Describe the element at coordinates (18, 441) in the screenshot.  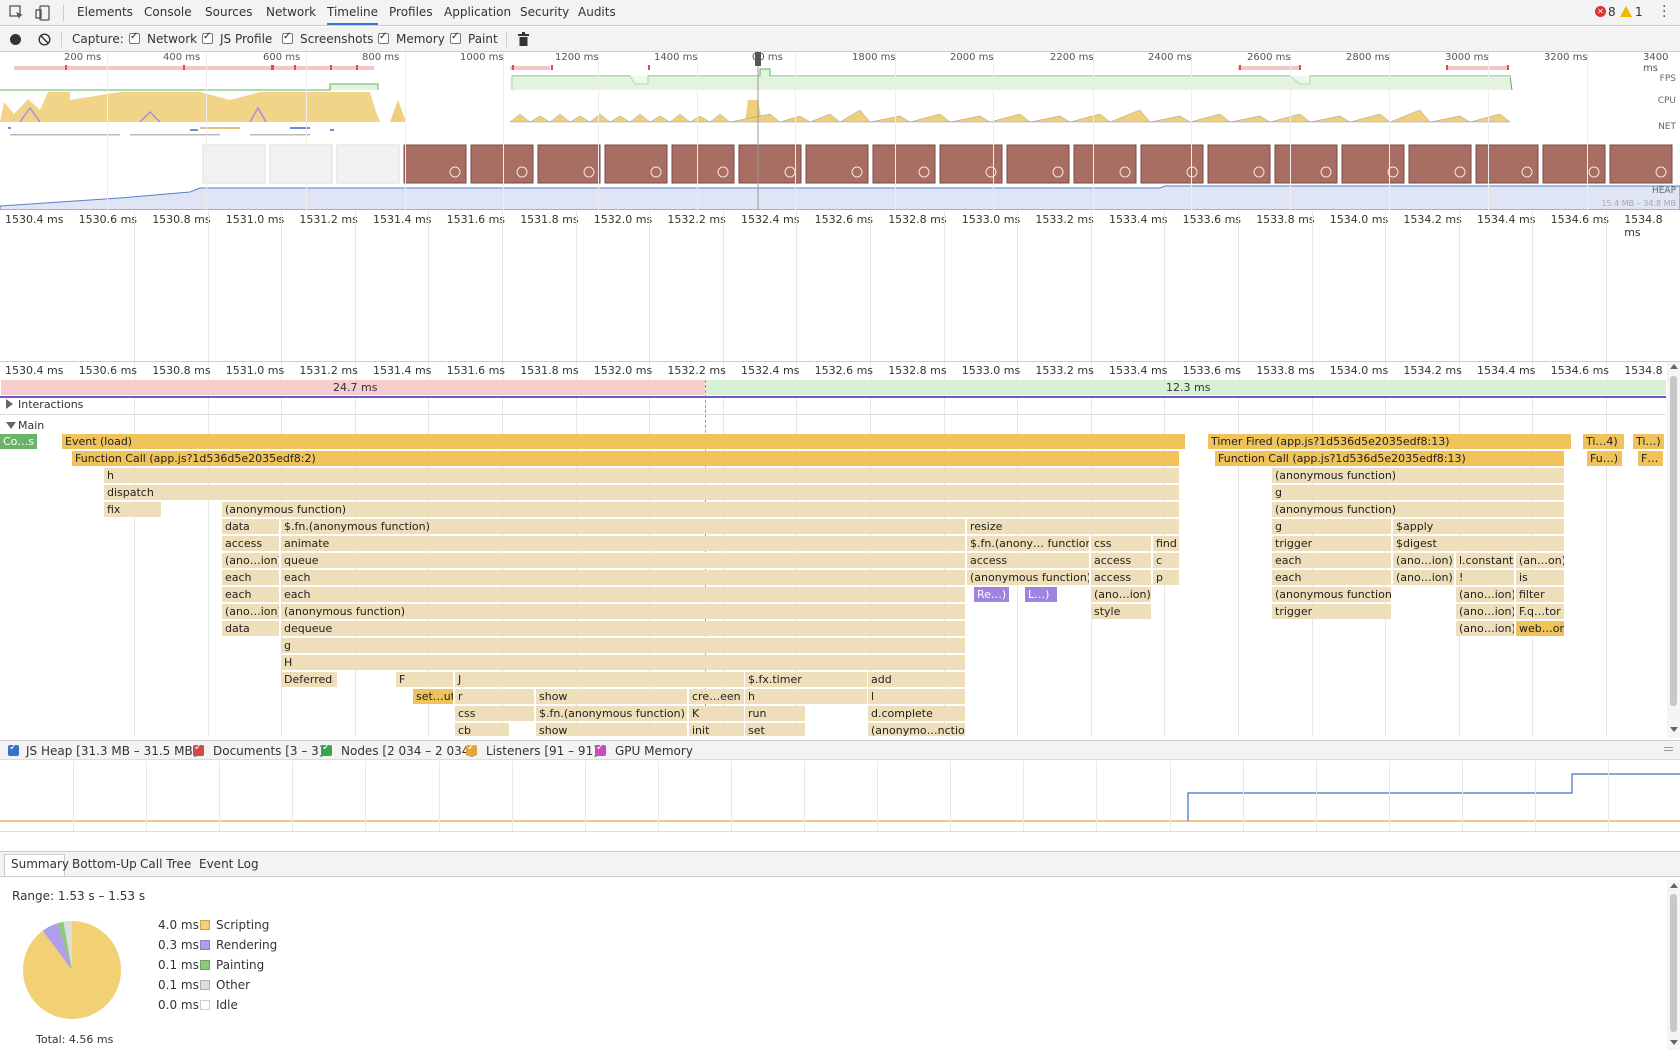
I see `flame-entry: Co…s` at that location.